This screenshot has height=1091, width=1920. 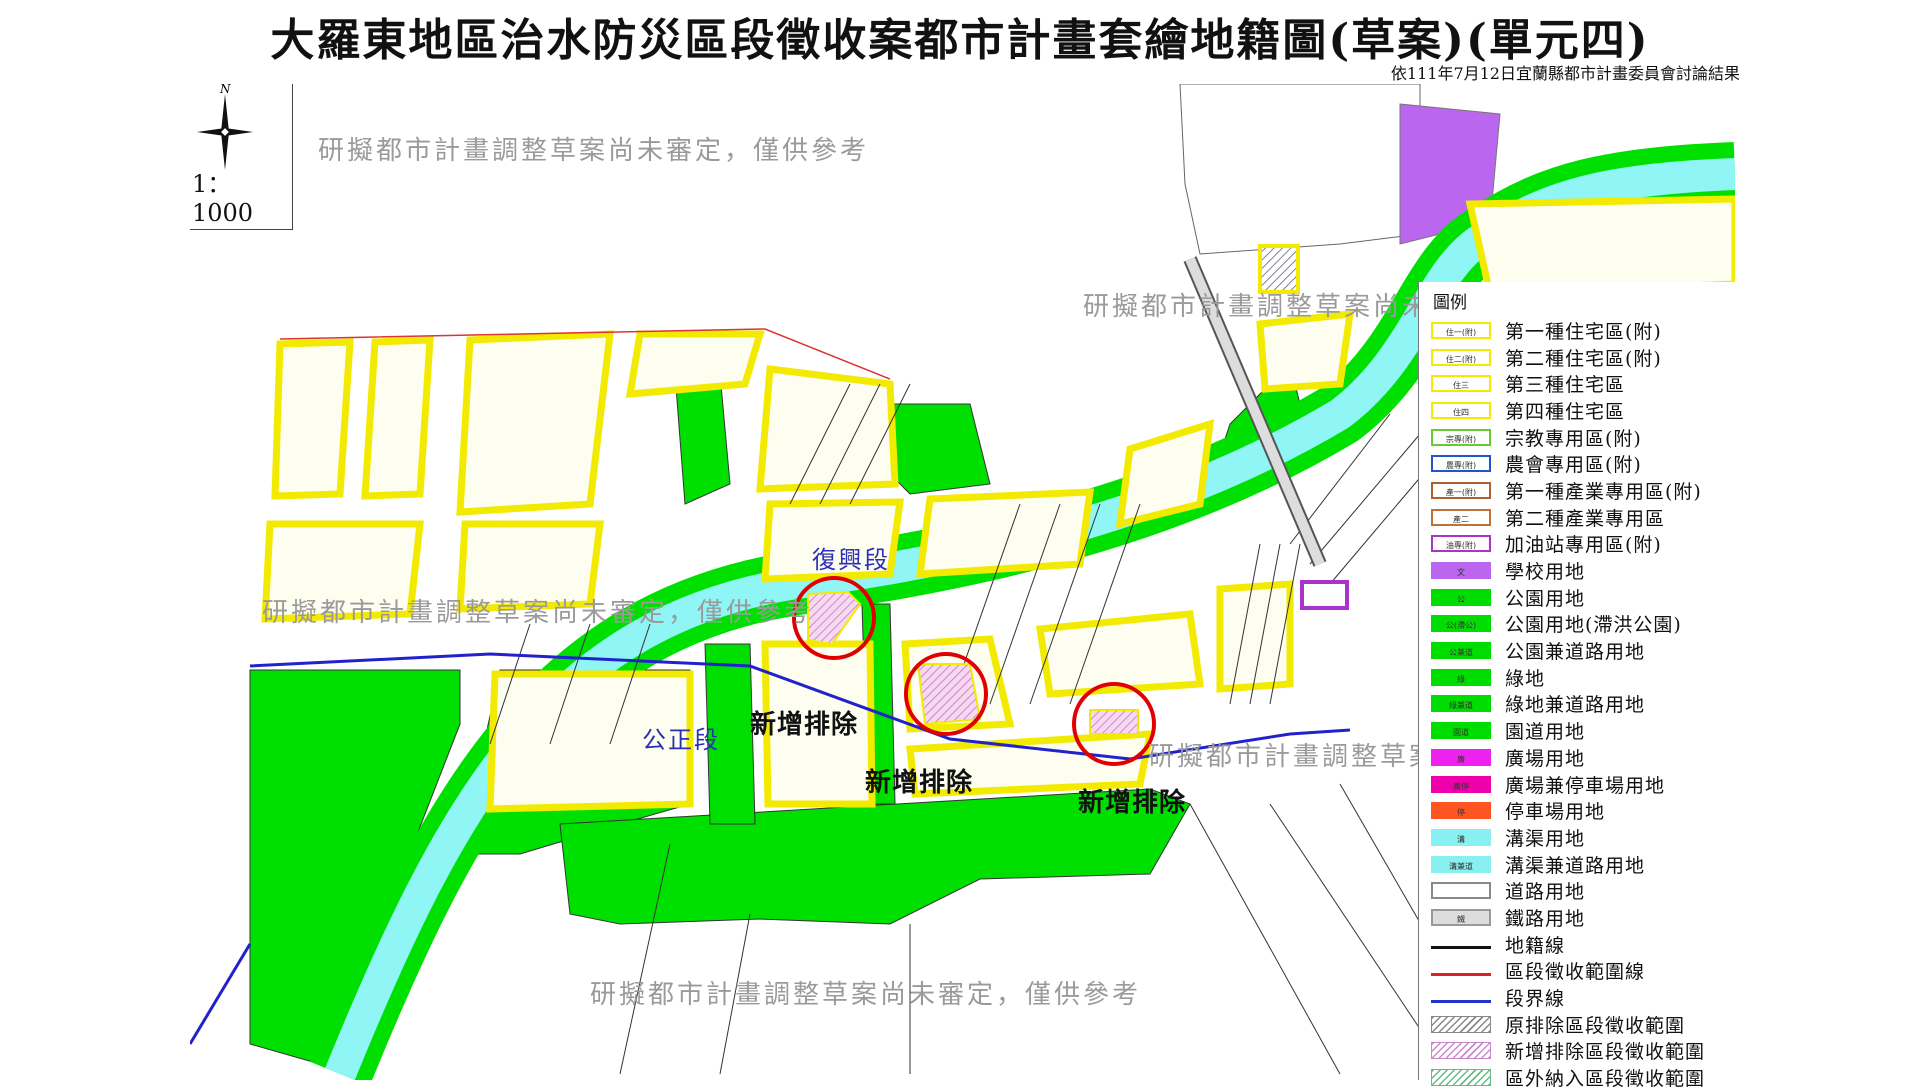 I want to click on legend-item: 新增排除區段徵收範圍, so click(x=1584, y=1051).